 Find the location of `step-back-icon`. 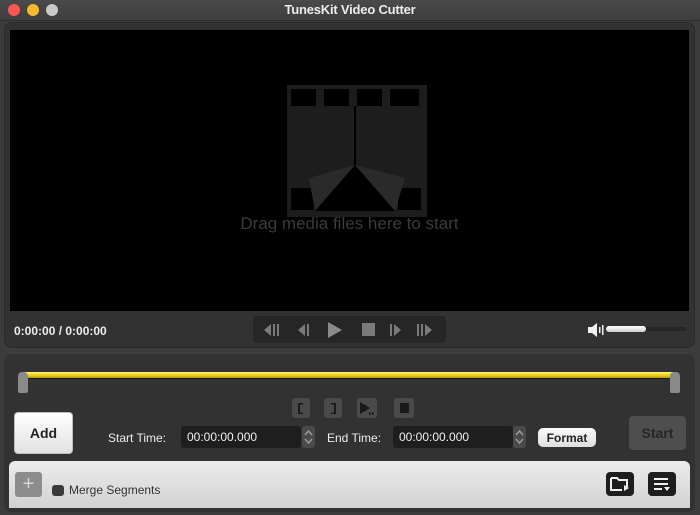

step-back-icon is located at coordinates (303, 329).